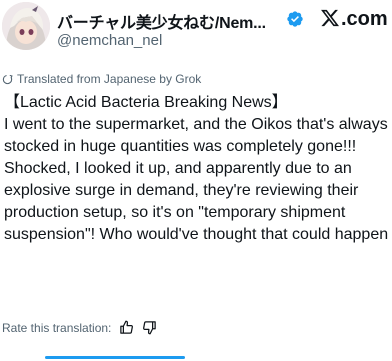 The image size is (392, 361). Describe the element at coordinates (295, 19) in the screenshot. I see `verified-badge-icon` at that location.